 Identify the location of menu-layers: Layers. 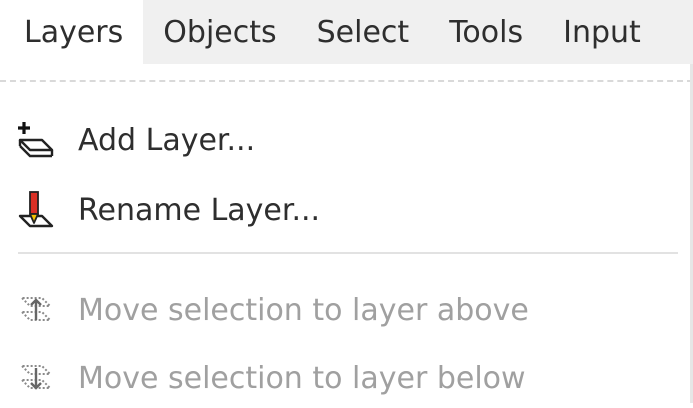
(72, 32).